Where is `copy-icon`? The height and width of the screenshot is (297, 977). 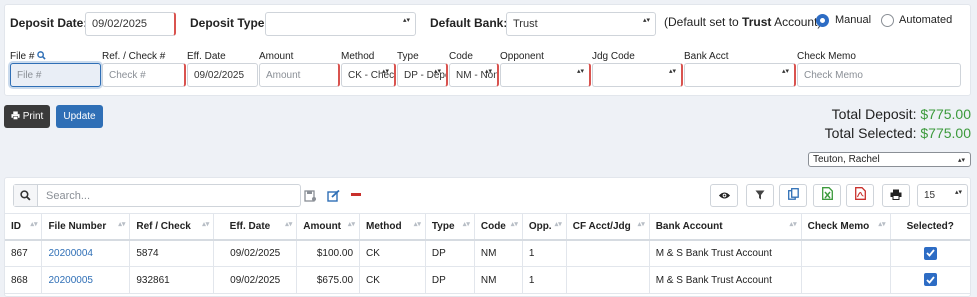 copy-icon is located at coordinates (793, 196).